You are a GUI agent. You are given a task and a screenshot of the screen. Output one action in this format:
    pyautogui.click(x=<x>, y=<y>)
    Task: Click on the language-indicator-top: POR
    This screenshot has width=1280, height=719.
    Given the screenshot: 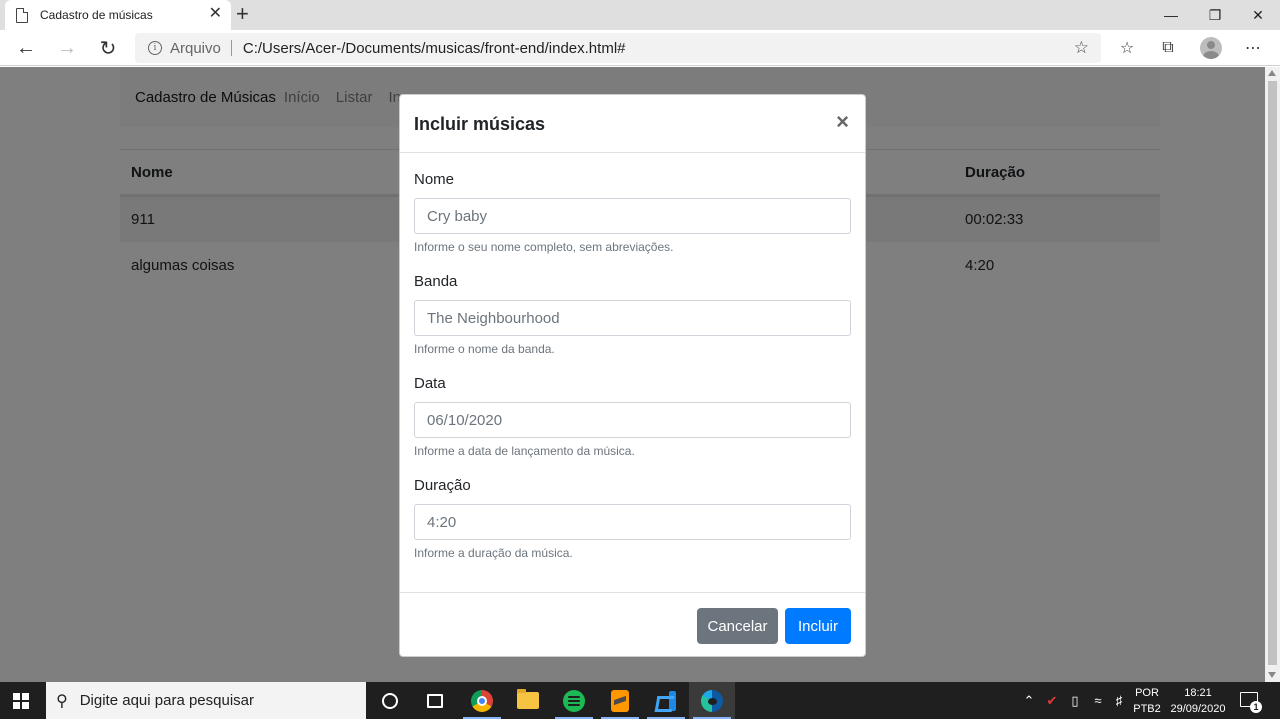 What is the action you would take?
    pyautogui.click(x=1147, y=693)
    